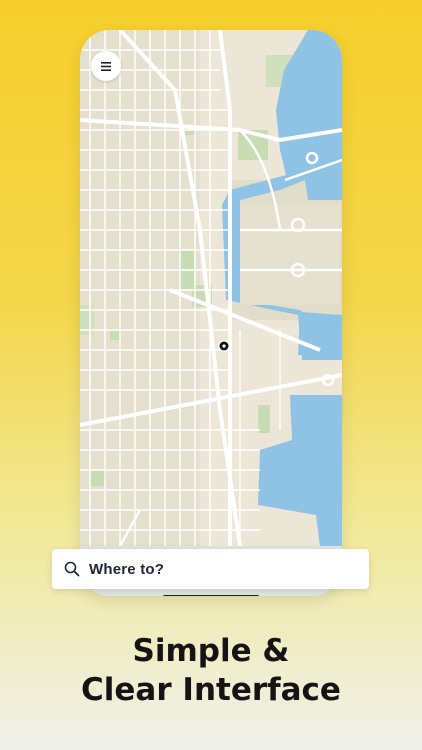  What do you see at coordinates (224, 346) in the screenshot?
I see `current-location-pin-icon` at bounding box center [224, 346].